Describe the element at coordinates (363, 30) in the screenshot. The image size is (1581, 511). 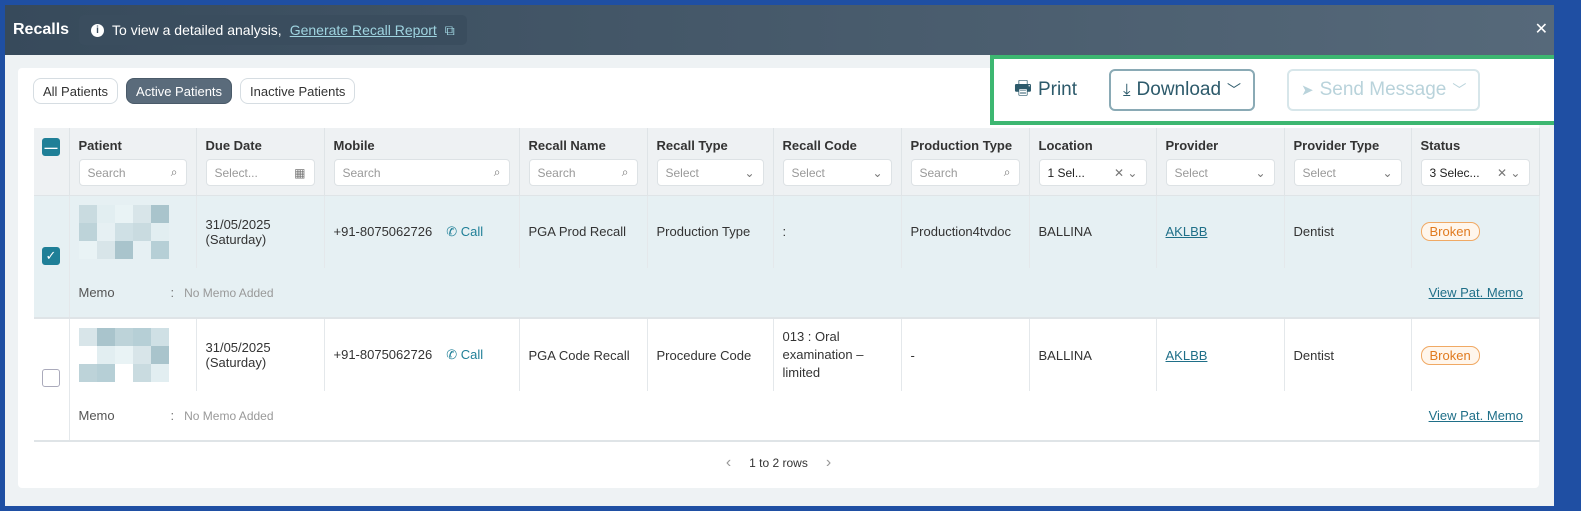
I see `generate-recall-report-link: Generate Recall Report` at that location.